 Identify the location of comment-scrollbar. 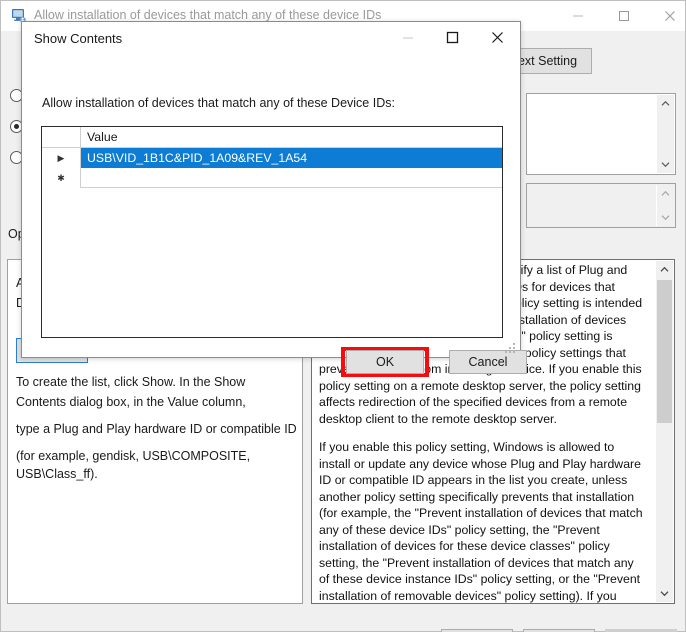
(665, 134).